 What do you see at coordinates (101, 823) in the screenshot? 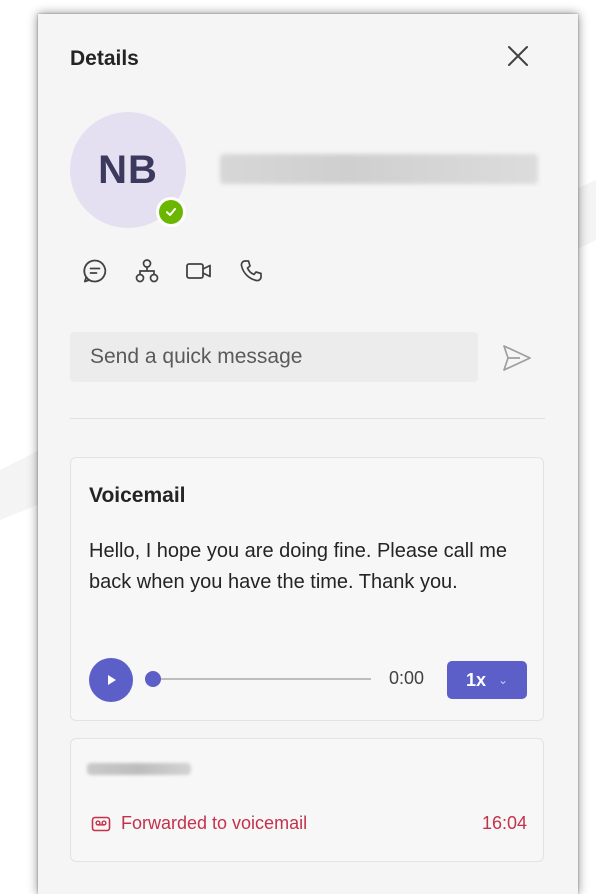
I see `voicemail-icon` at bounding box center [101, 823].